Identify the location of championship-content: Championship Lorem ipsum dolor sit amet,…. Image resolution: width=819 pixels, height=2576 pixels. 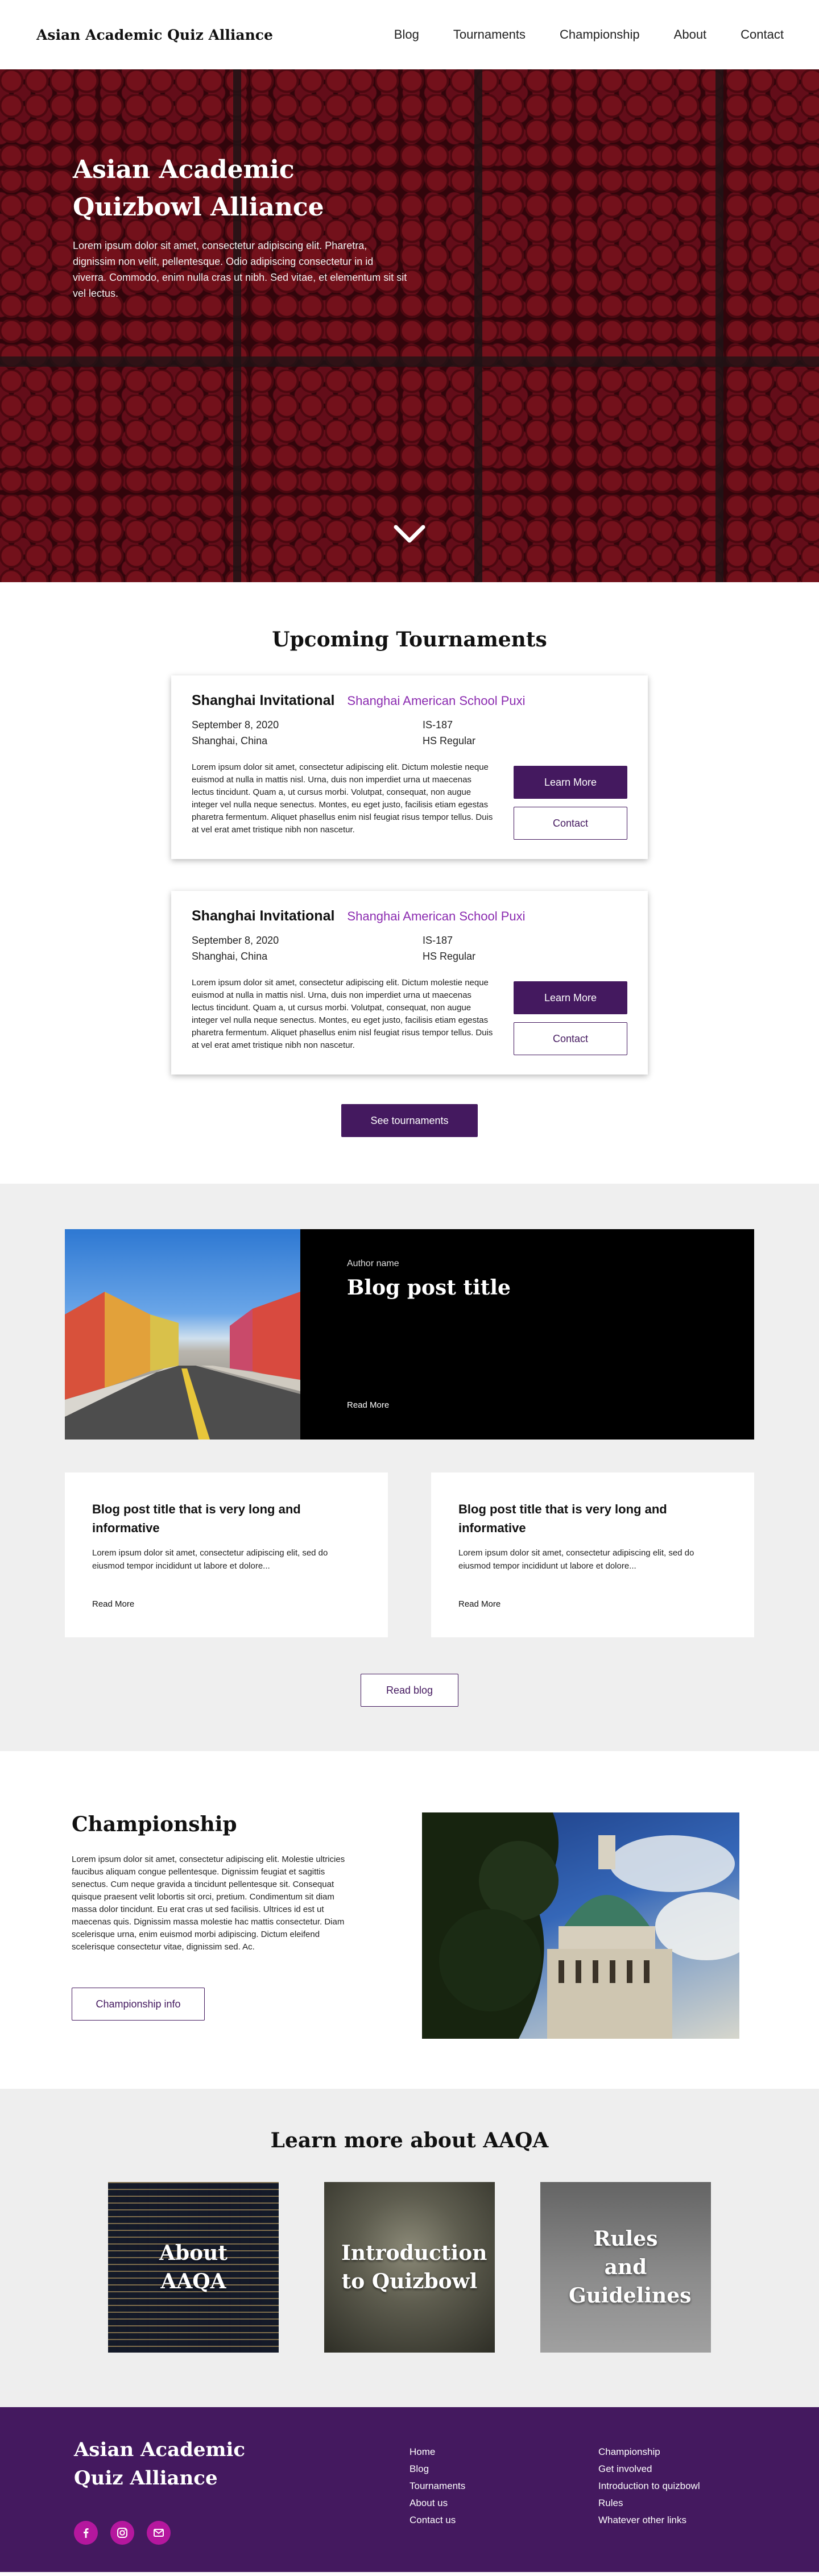
(211, 1925).